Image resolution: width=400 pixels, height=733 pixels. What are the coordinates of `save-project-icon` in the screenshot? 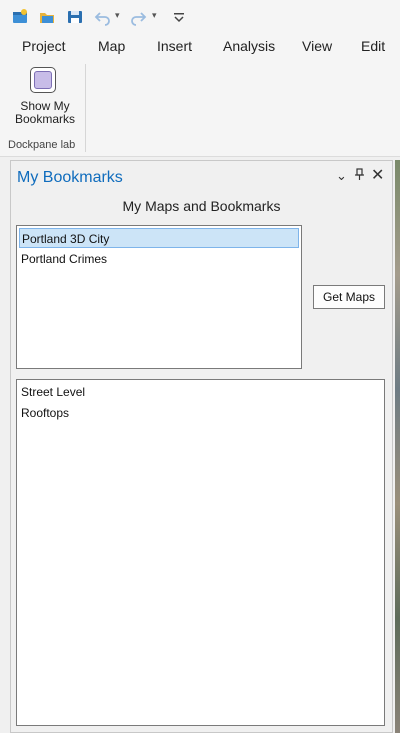 It's located at (75, 17).